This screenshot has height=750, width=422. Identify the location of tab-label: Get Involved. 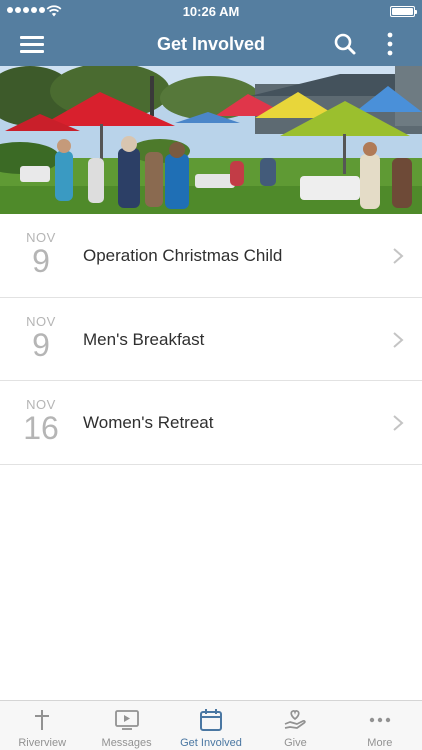
(211, 743).